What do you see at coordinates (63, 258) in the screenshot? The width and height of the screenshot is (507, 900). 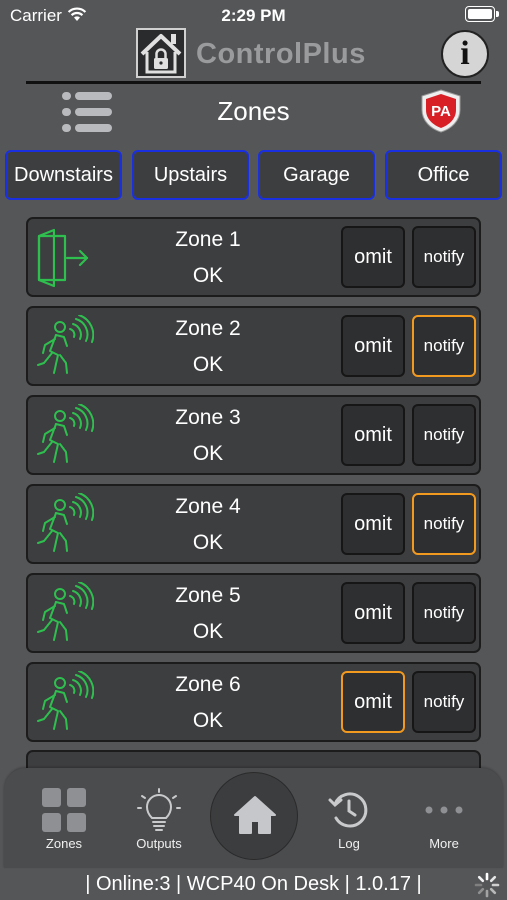 I see `door-exit-icon` at bounding box center [63, 258].